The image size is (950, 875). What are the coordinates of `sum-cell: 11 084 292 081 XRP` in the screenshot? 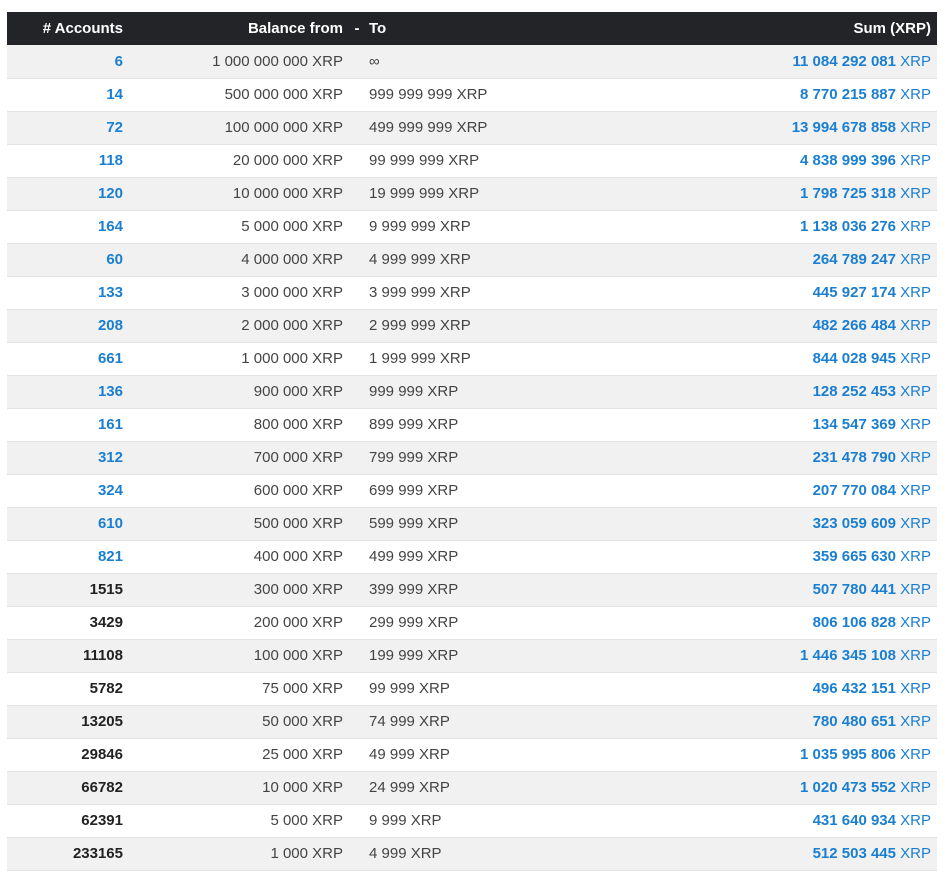 It's located at (752, 61).